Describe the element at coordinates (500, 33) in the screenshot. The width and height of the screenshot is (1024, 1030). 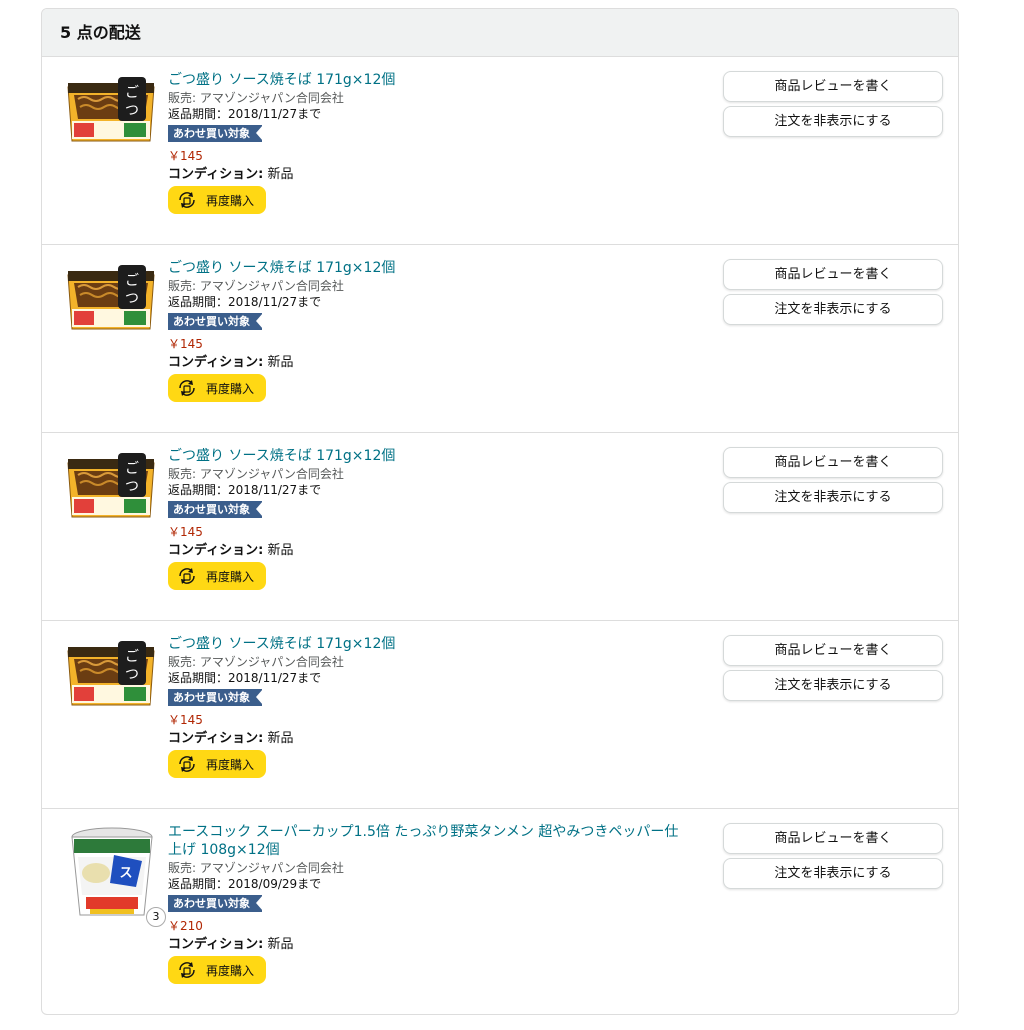
I see `shipment-header: 5 点の配送` at that location.